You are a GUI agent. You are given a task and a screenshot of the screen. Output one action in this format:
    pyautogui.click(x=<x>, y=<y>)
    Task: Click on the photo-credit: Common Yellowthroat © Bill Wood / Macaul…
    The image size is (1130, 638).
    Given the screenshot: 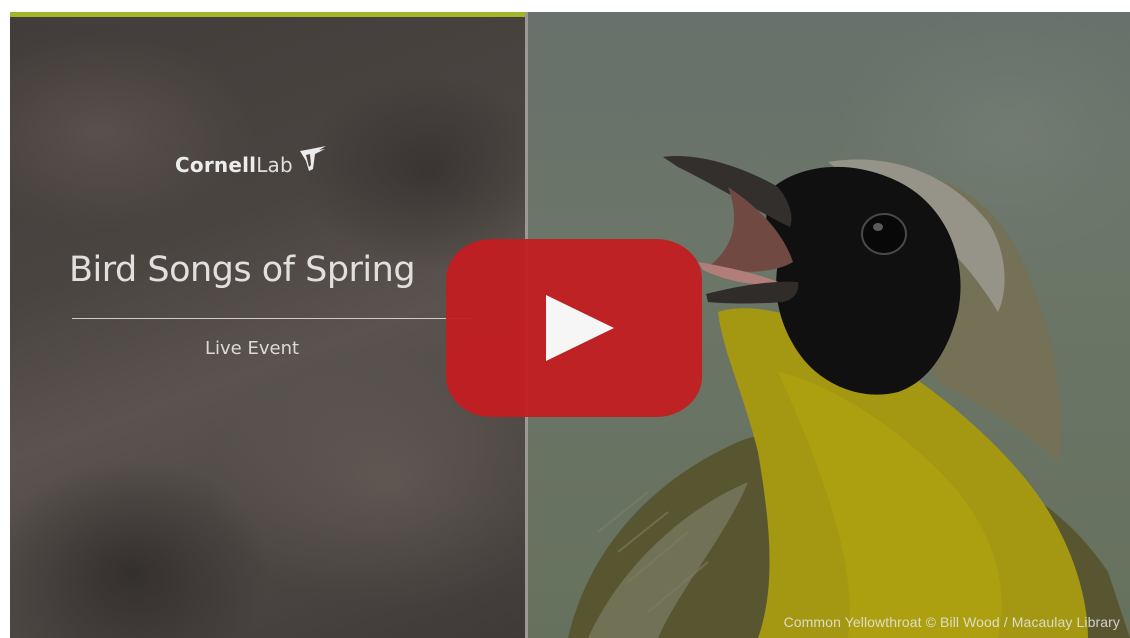 What is the action you would take?
    pyautogui.click(x=951, y=622)
    